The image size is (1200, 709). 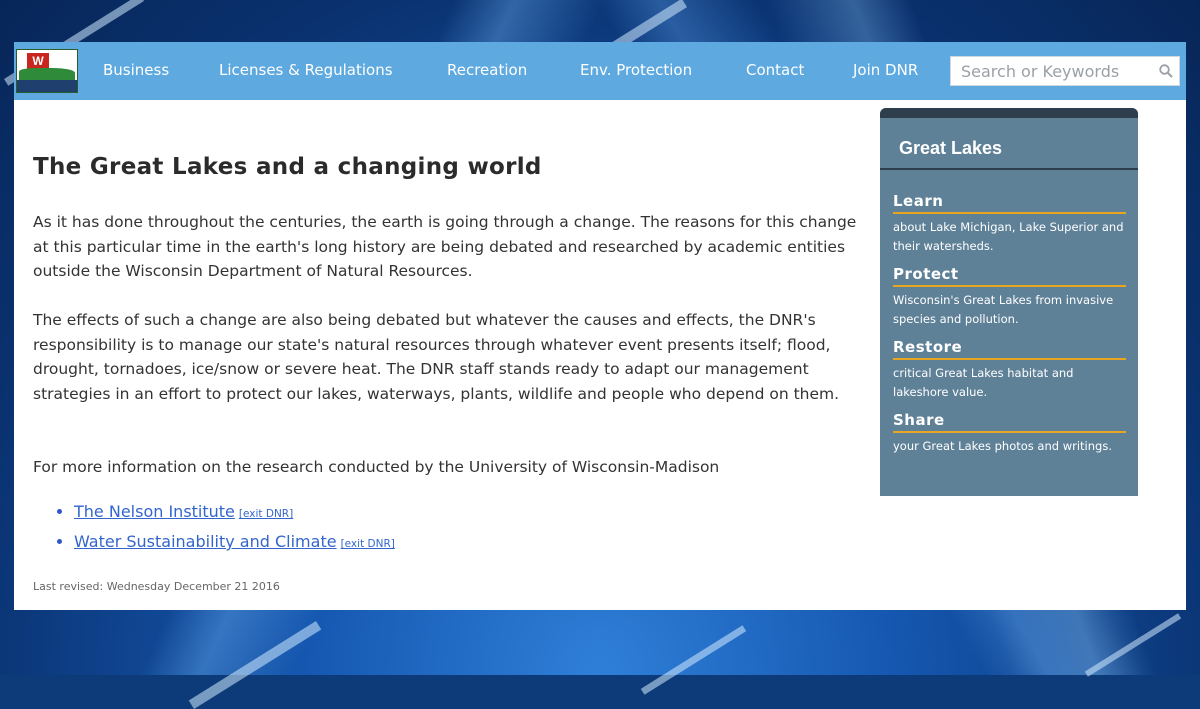 What do you see at coordinates (1009, 144) in the screenshot?
I see `sidebar-header: Great Lakes` at bounding box center [1009, 144].